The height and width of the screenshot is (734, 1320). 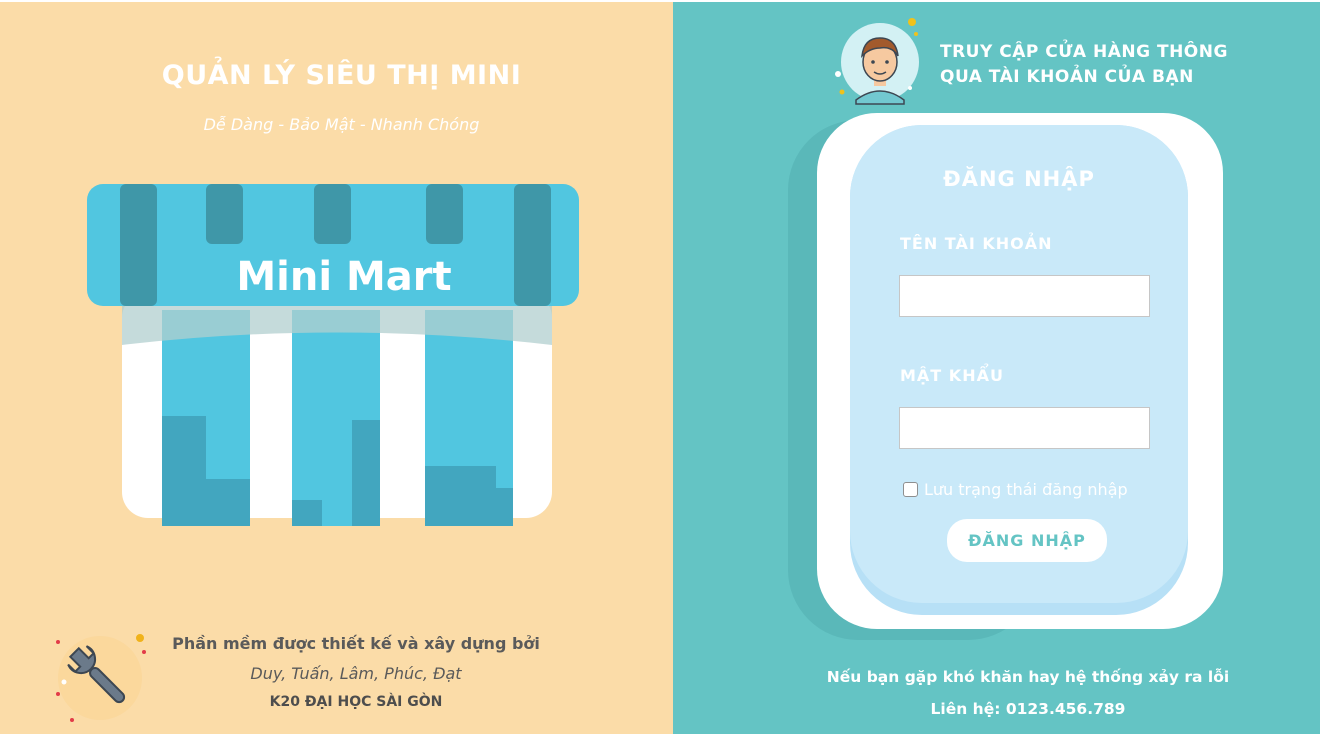 What do you see at coordinates (341, 75) in the screenshot?
I see `app-title: QUẢN LÝ SIÊU THỊ MINI` at bounding box center [341, 75].